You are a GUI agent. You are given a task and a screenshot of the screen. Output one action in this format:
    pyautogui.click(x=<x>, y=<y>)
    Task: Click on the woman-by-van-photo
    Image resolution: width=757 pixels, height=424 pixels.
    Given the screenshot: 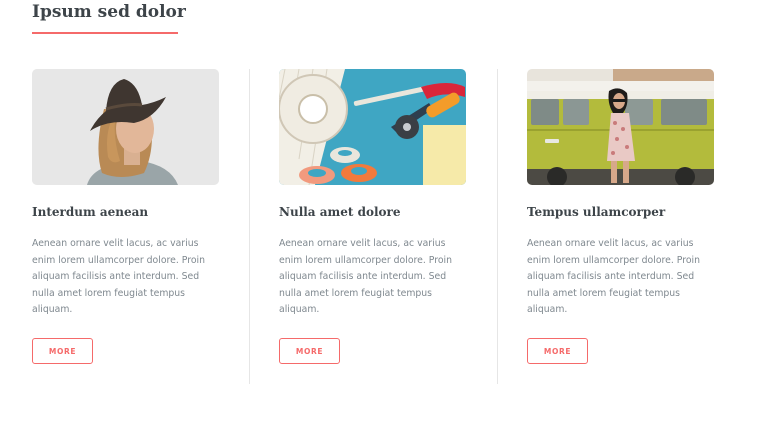 What is the action you would take?
    pyautogui.click(x=620, y=127)
    